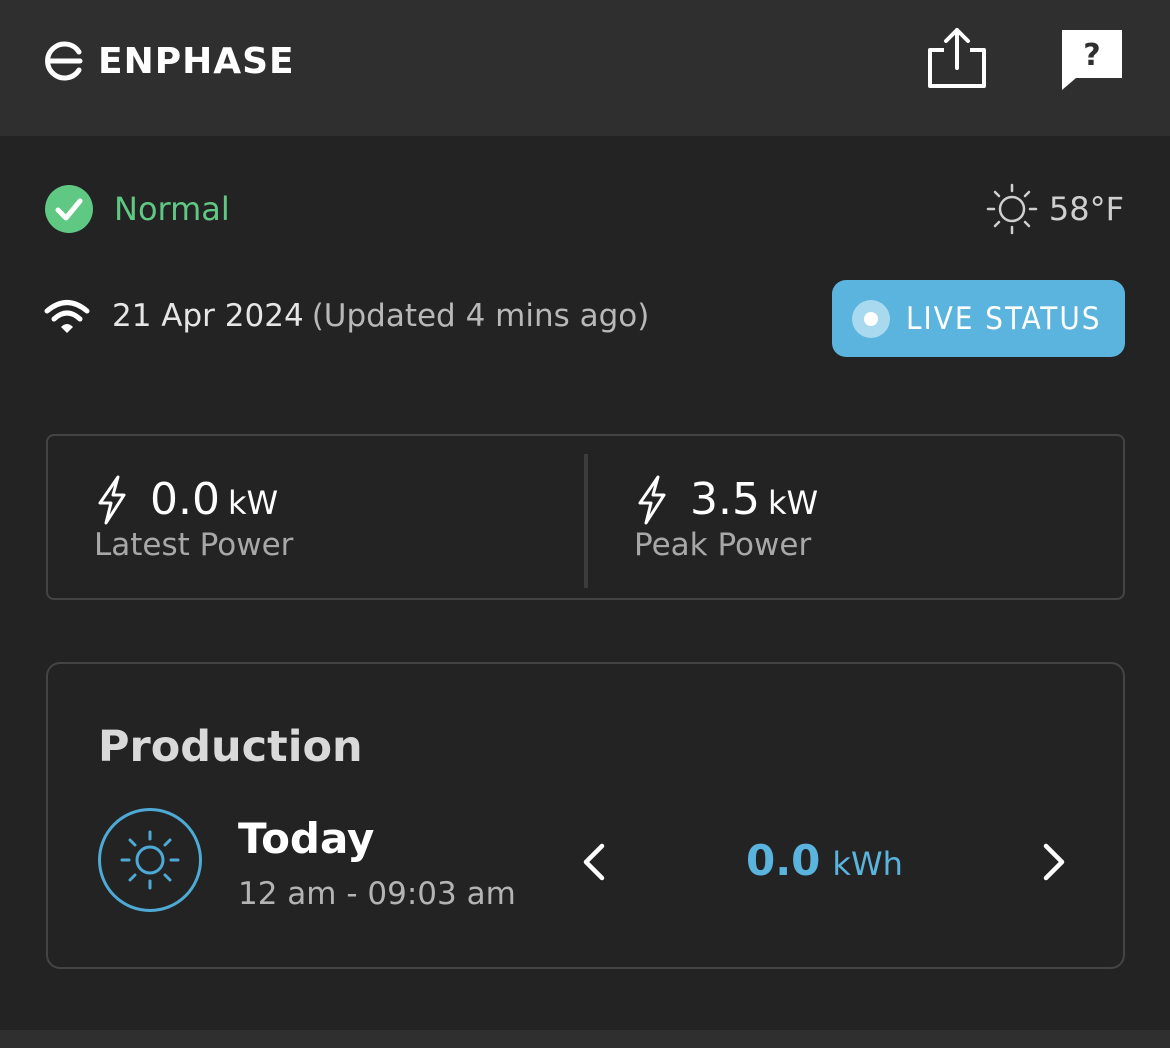 The height and width of the screenshot is (1048, 1170). Describe the element at coordinates (824, 860) in the screenshot. I see `production-energy: 0.0 kWh` at that location.